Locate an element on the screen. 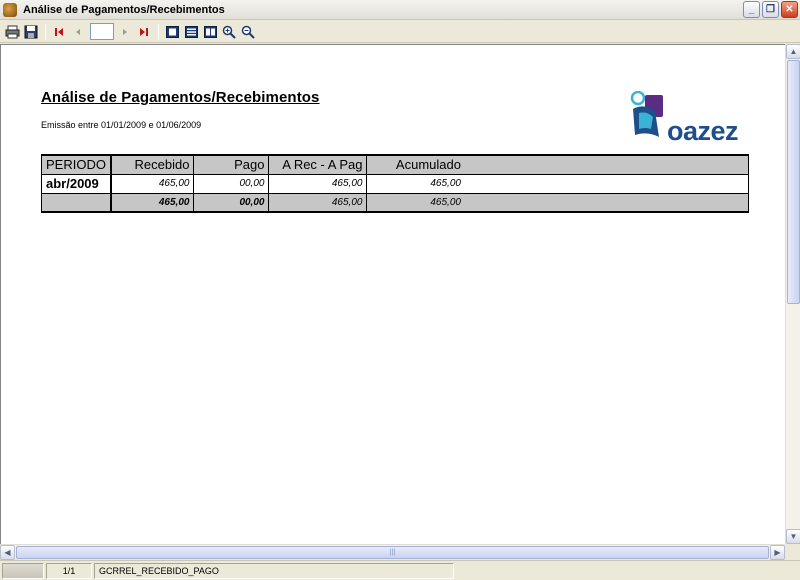  prev-page-icon is located at coordinates (78, 31).